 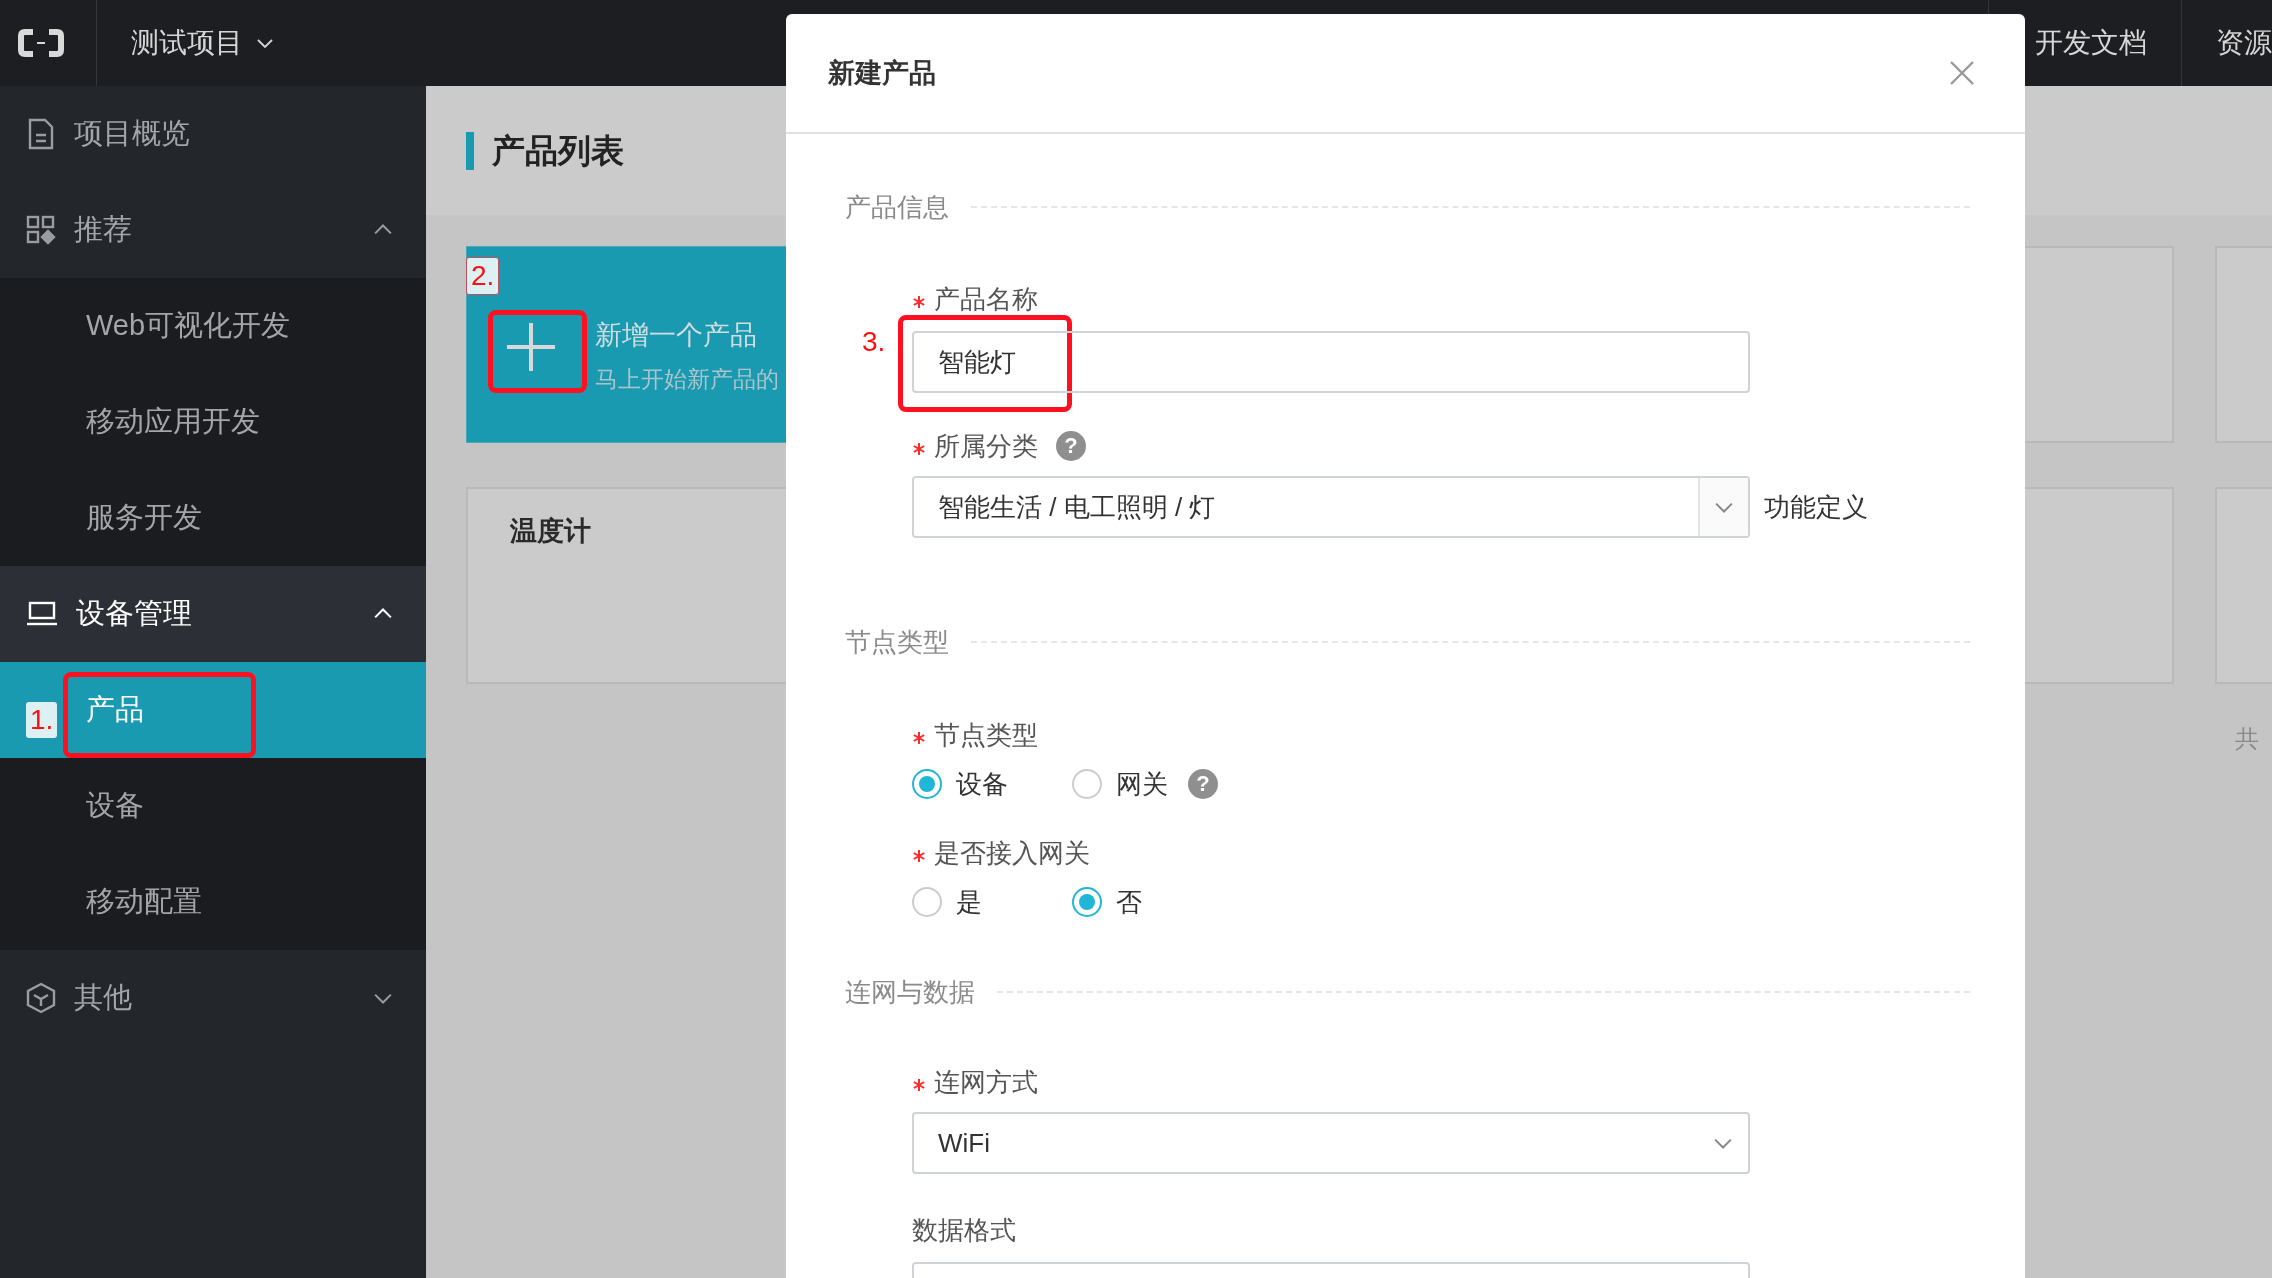 I want to click on title-accent-bar, so click(x=470, y=150).